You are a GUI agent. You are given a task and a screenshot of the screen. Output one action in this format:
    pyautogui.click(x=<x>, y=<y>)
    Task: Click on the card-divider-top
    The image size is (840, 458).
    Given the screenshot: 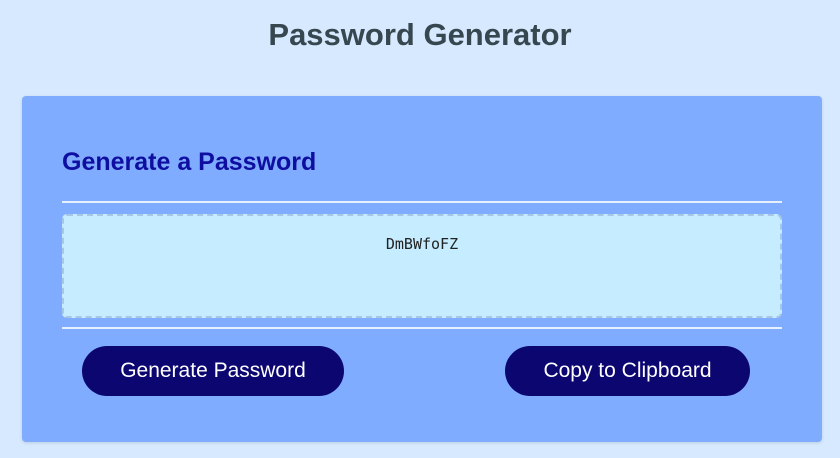 What is the action you would take?
    pyautogui.click(x=422, y=202)
    